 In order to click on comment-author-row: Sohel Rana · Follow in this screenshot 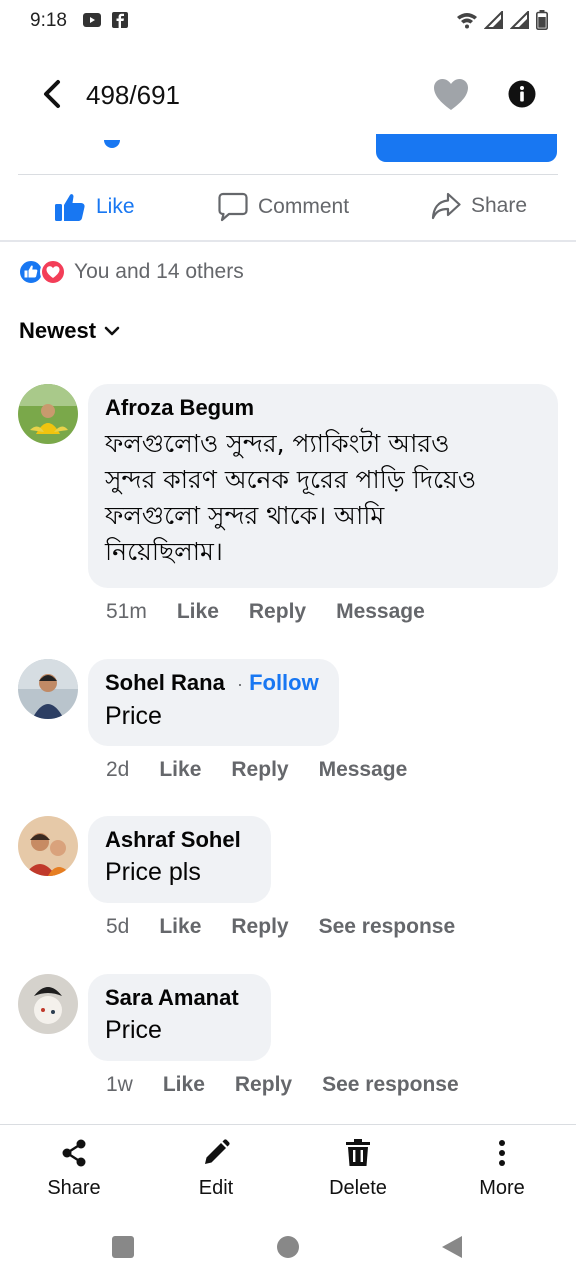, I will do `click(213, 683)`.